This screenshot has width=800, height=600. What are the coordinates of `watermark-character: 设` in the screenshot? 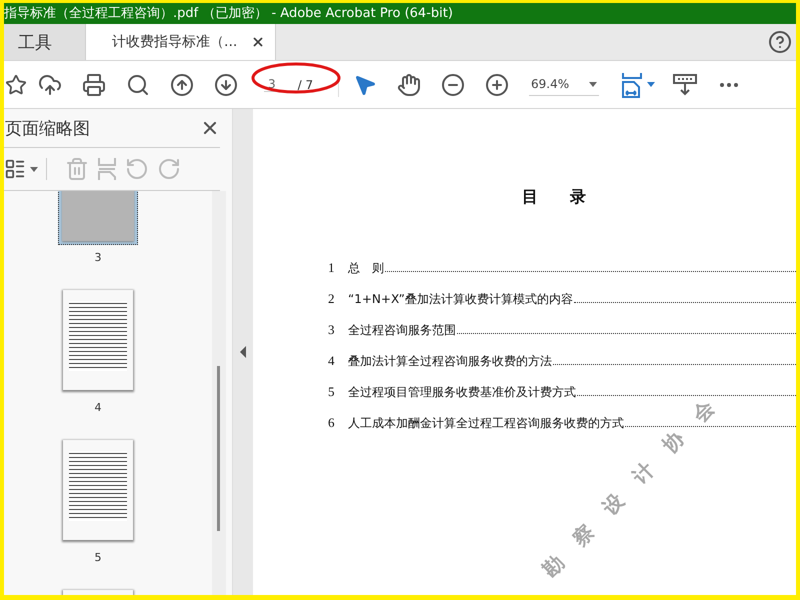 It's located at (613, 504).